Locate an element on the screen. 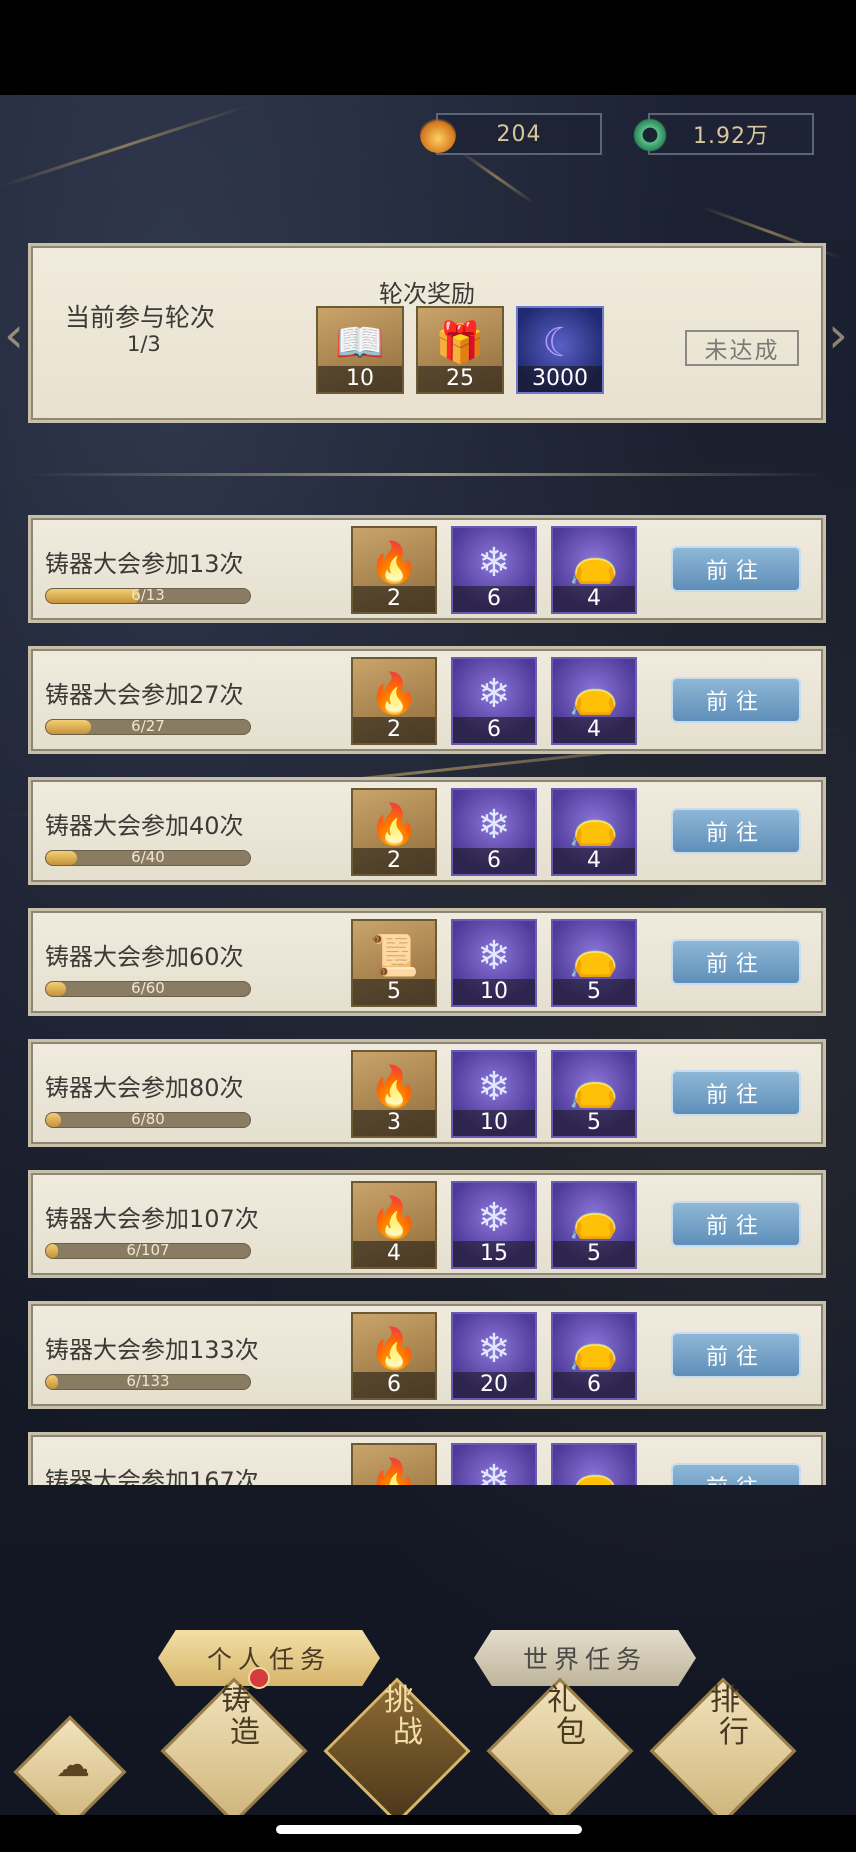 Image resolution: width=856 pixels, height=1852 pixels. reward-item: 📖 10 is located at coordinates (360, 350).